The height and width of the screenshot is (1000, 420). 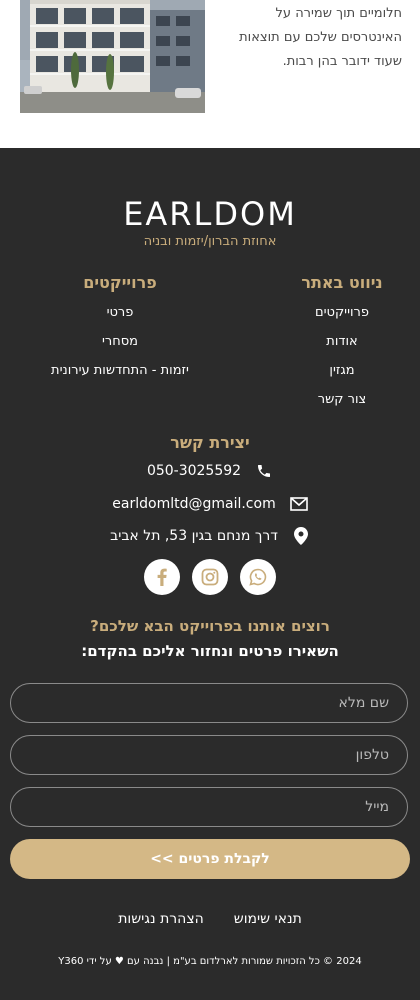 I want to click on intro-line: האינטרסים שלכם עם תוצאות, so click(x=320, y=37).